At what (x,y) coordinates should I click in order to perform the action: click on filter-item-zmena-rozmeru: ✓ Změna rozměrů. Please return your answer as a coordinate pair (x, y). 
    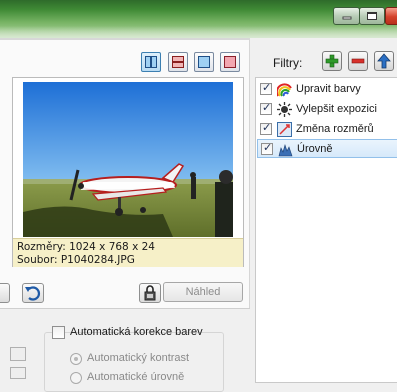
    Looking at the image, I should click on (327, 129).